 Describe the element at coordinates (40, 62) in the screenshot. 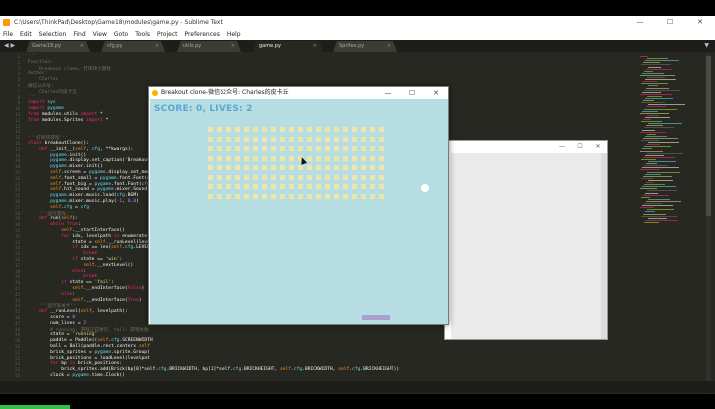

I see `code-line: Function:` at that location.